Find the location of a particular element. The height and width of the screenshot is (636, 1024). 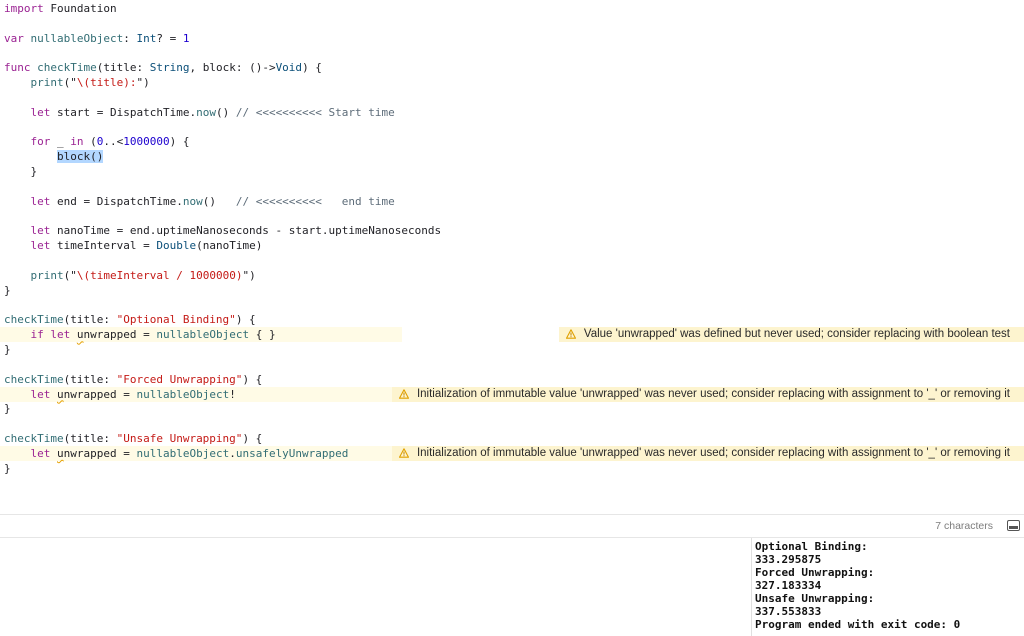

code-token: // <<<<<<<<<< end time is located at coordinates (315, 201).